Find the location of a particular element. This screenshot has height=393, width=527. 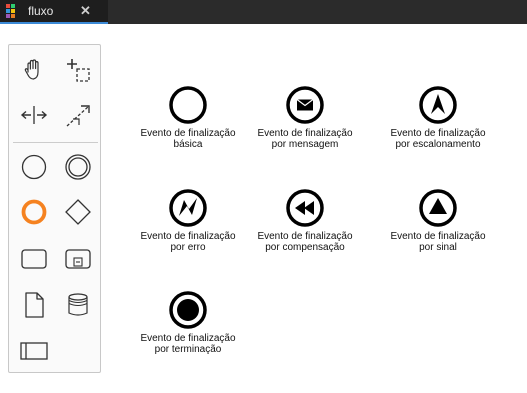

end-event-tool-button is located at coordinates (34, 212).